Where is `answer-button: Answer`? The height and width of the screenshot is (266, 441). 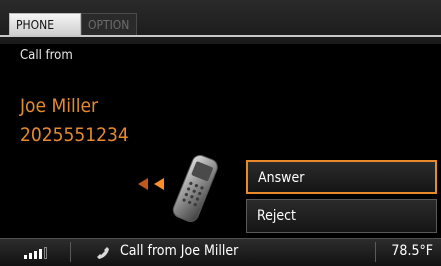 answer-button: Answer is located at coordinates (341, 177).